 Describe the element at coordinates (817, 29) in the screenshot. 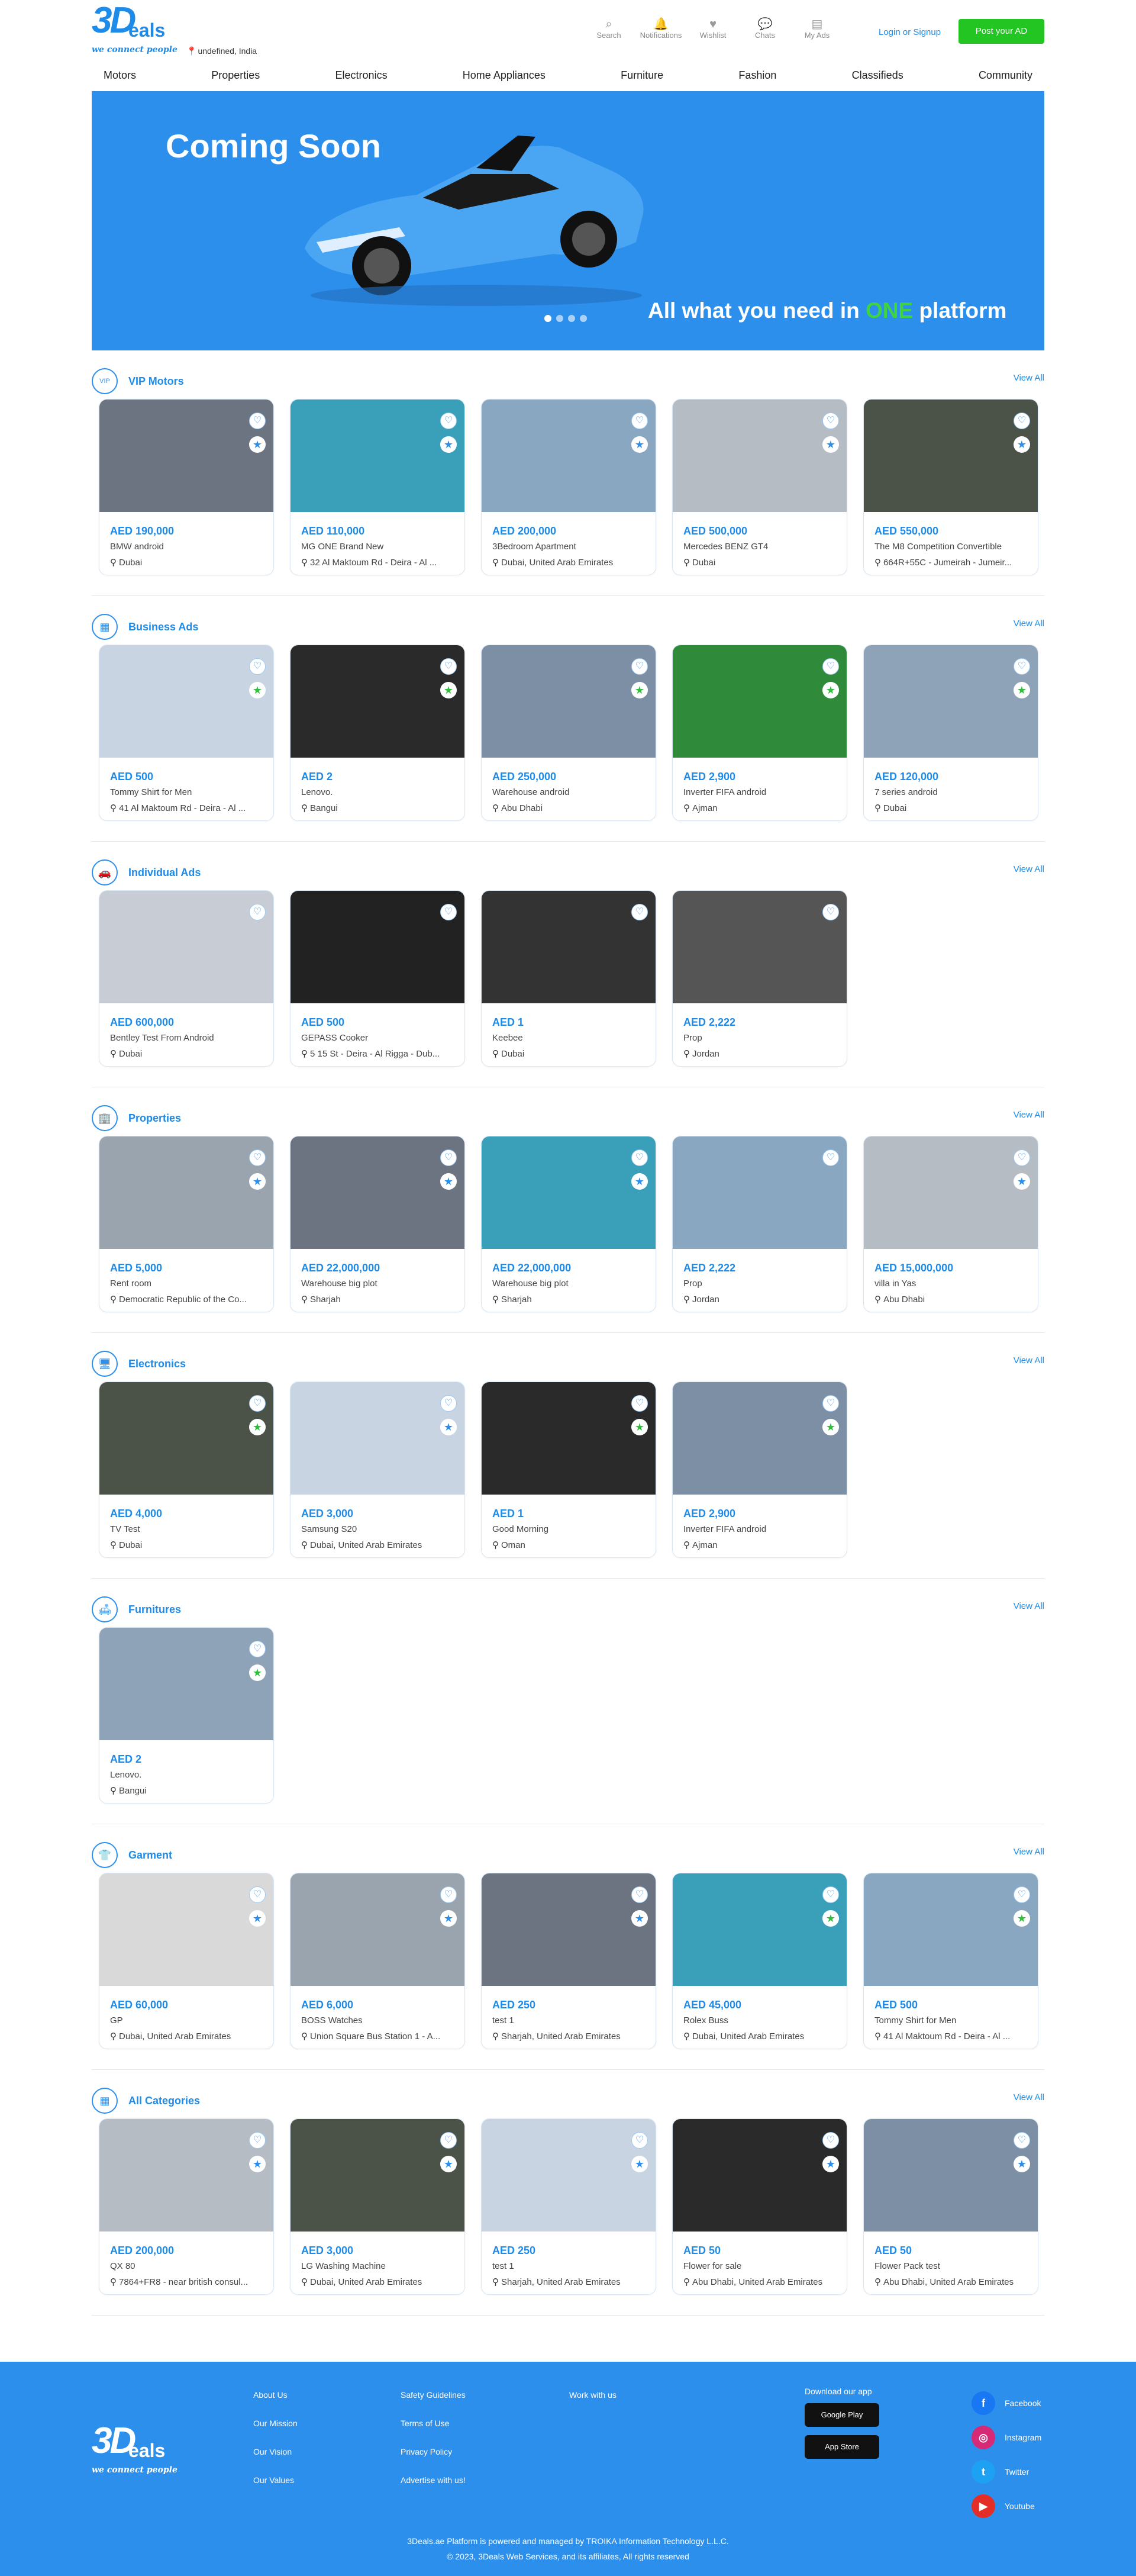

I see `header-document-button: ▤ My Ads` at that location.